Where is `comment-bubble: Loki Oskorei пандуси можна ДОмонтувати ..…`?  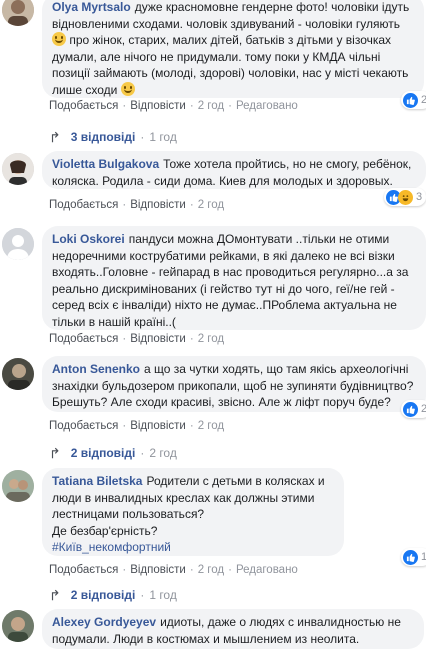 comment-bubble: Loki Oskorei пандуси можна ДОмонтувати ..… is located at coordinates (234, 278).